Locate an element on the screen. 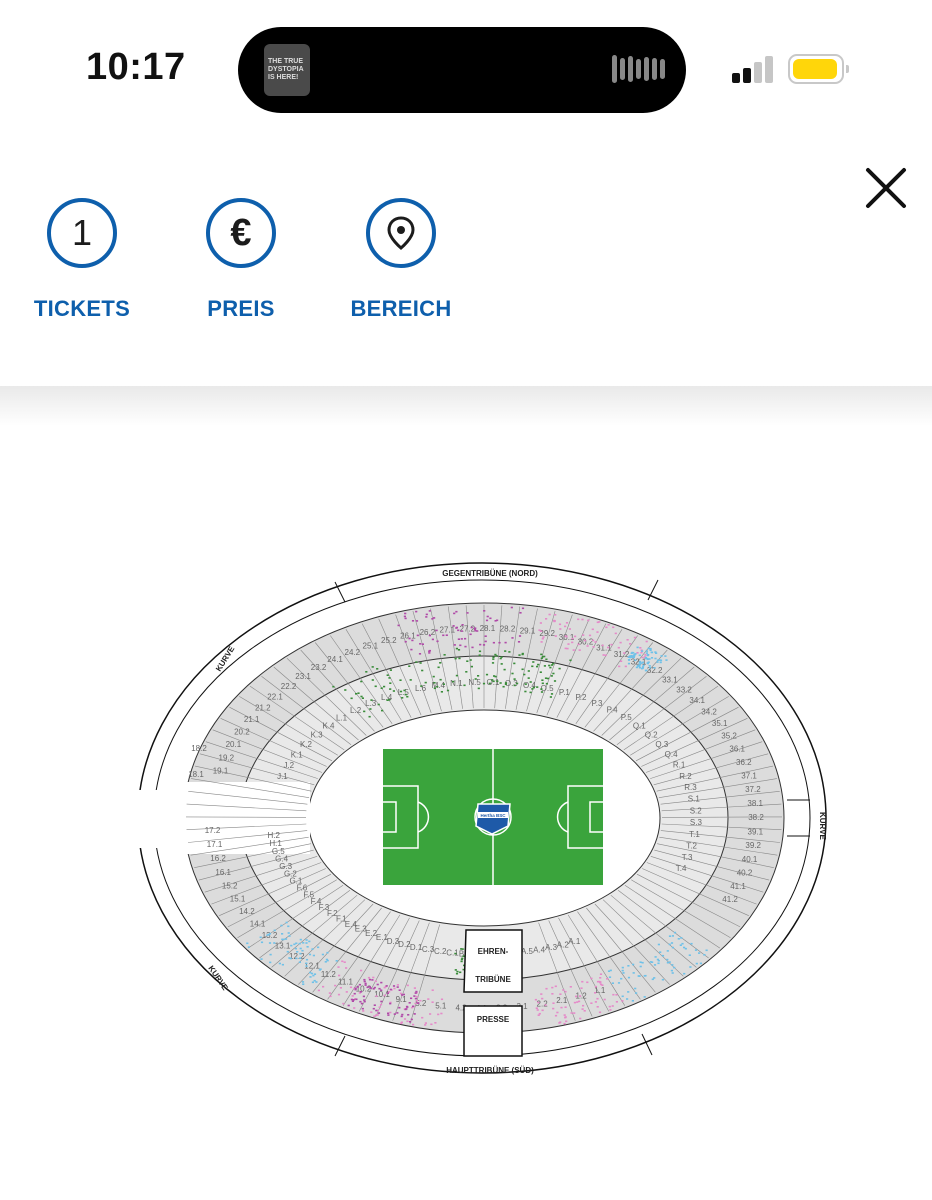  section-40.2: 40.2 is located at coordinates (745, 873).